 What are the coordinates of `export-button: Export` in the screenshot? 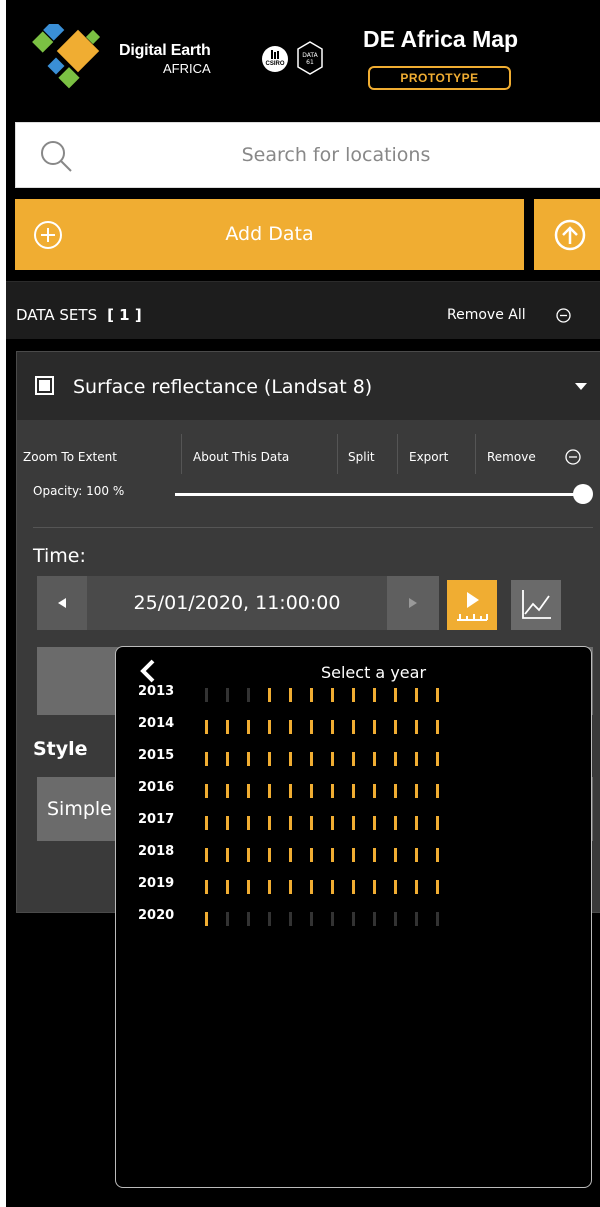 It's located at (428, 457).